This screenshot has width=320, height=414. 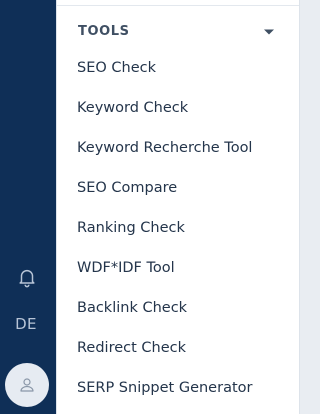 What do you see at coordinates (164, 388) in the screenshot?
I see `menu-item-serp-snippet: SERP Snippet Generator` at bounding box center [164, 388].